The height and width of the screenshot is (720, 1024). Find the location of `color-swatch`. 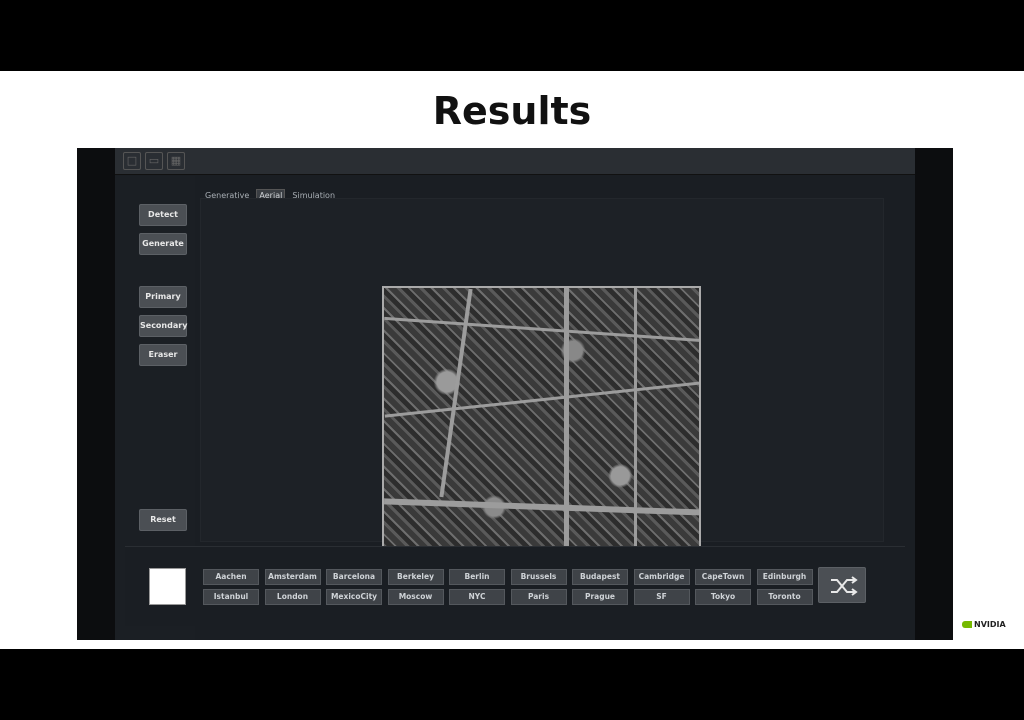

color-swatch is located at coordinates (167, 586).